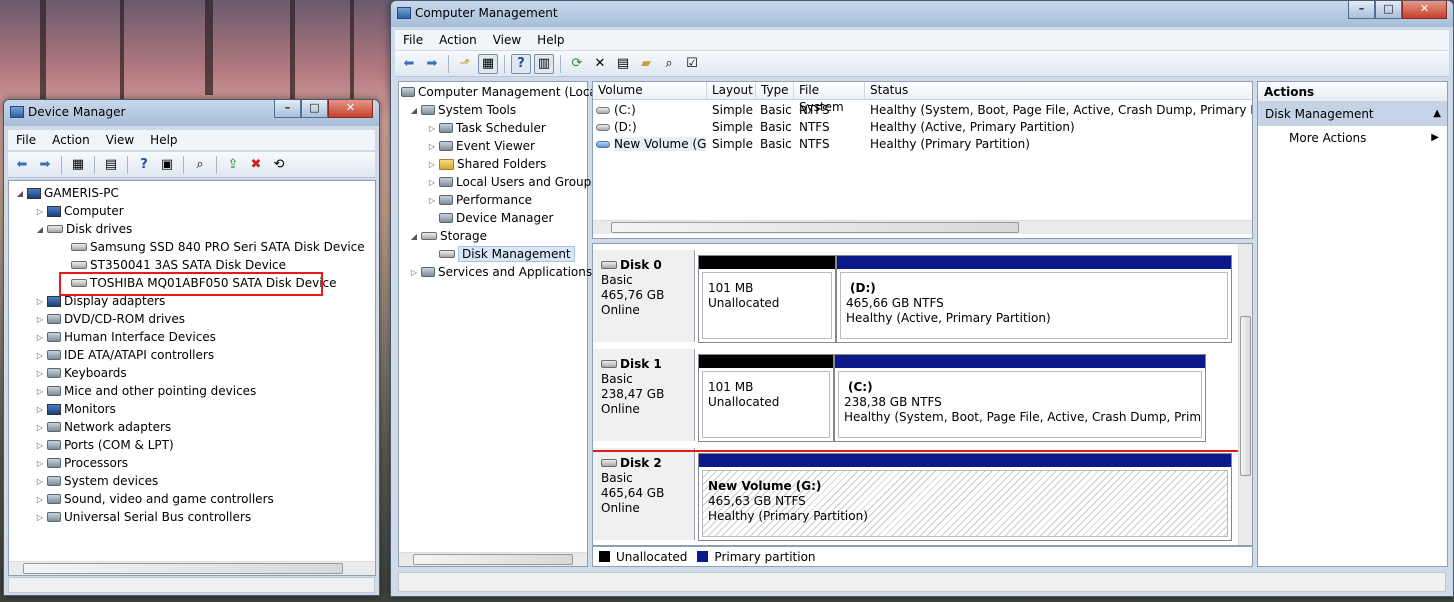 Image resolution: width=1454 pixels, height=602 pixels. I want to click on device-tree-item-human-interface-devices: ▷ Human Interface Devices, so click(125, 337).